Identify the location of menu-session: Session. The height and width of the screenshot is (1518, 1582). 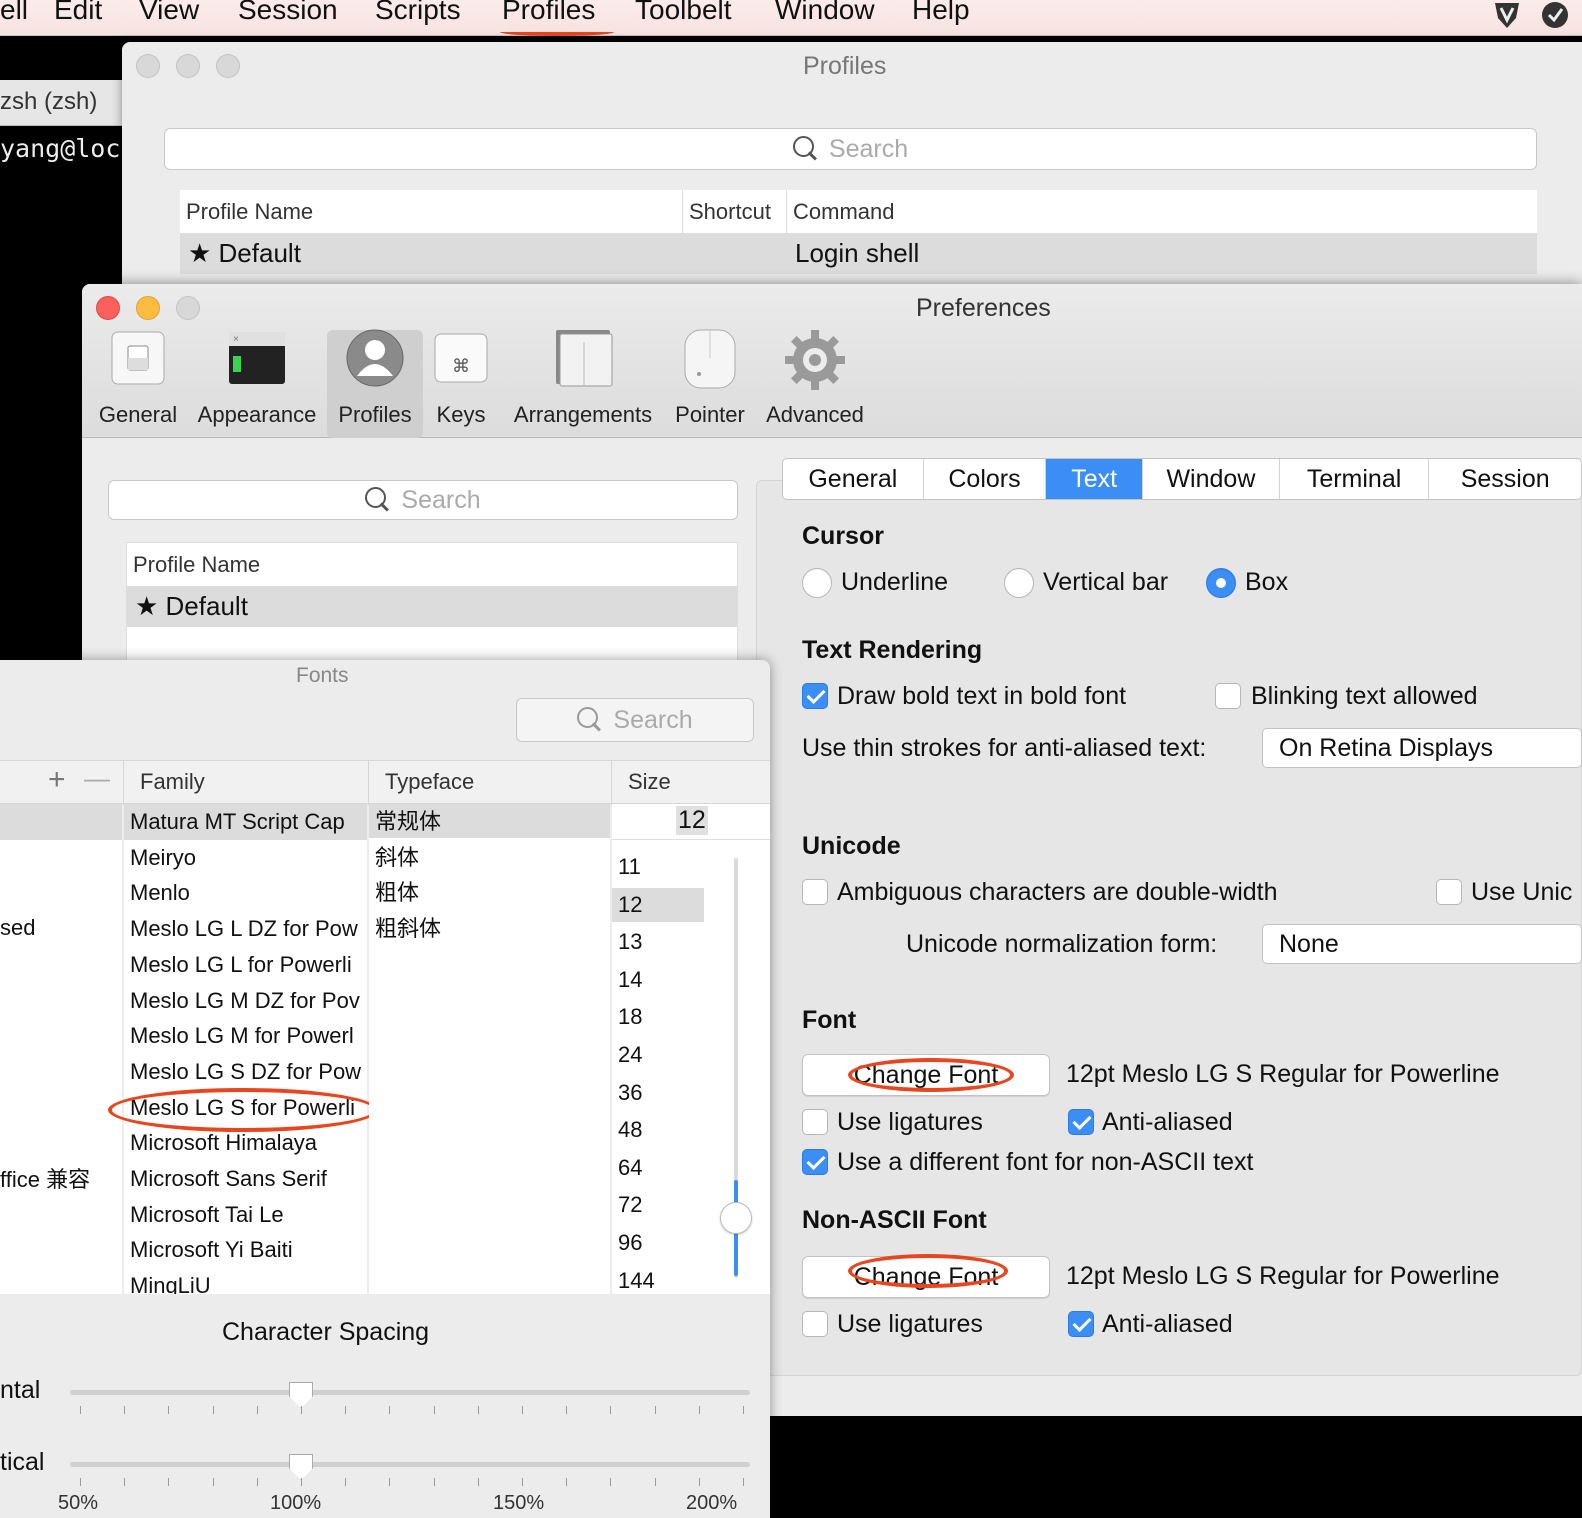
(288, 13).